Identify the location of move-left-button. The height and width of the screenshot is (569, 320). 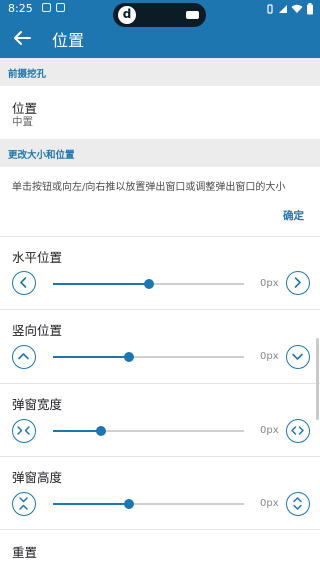
(24, 283).